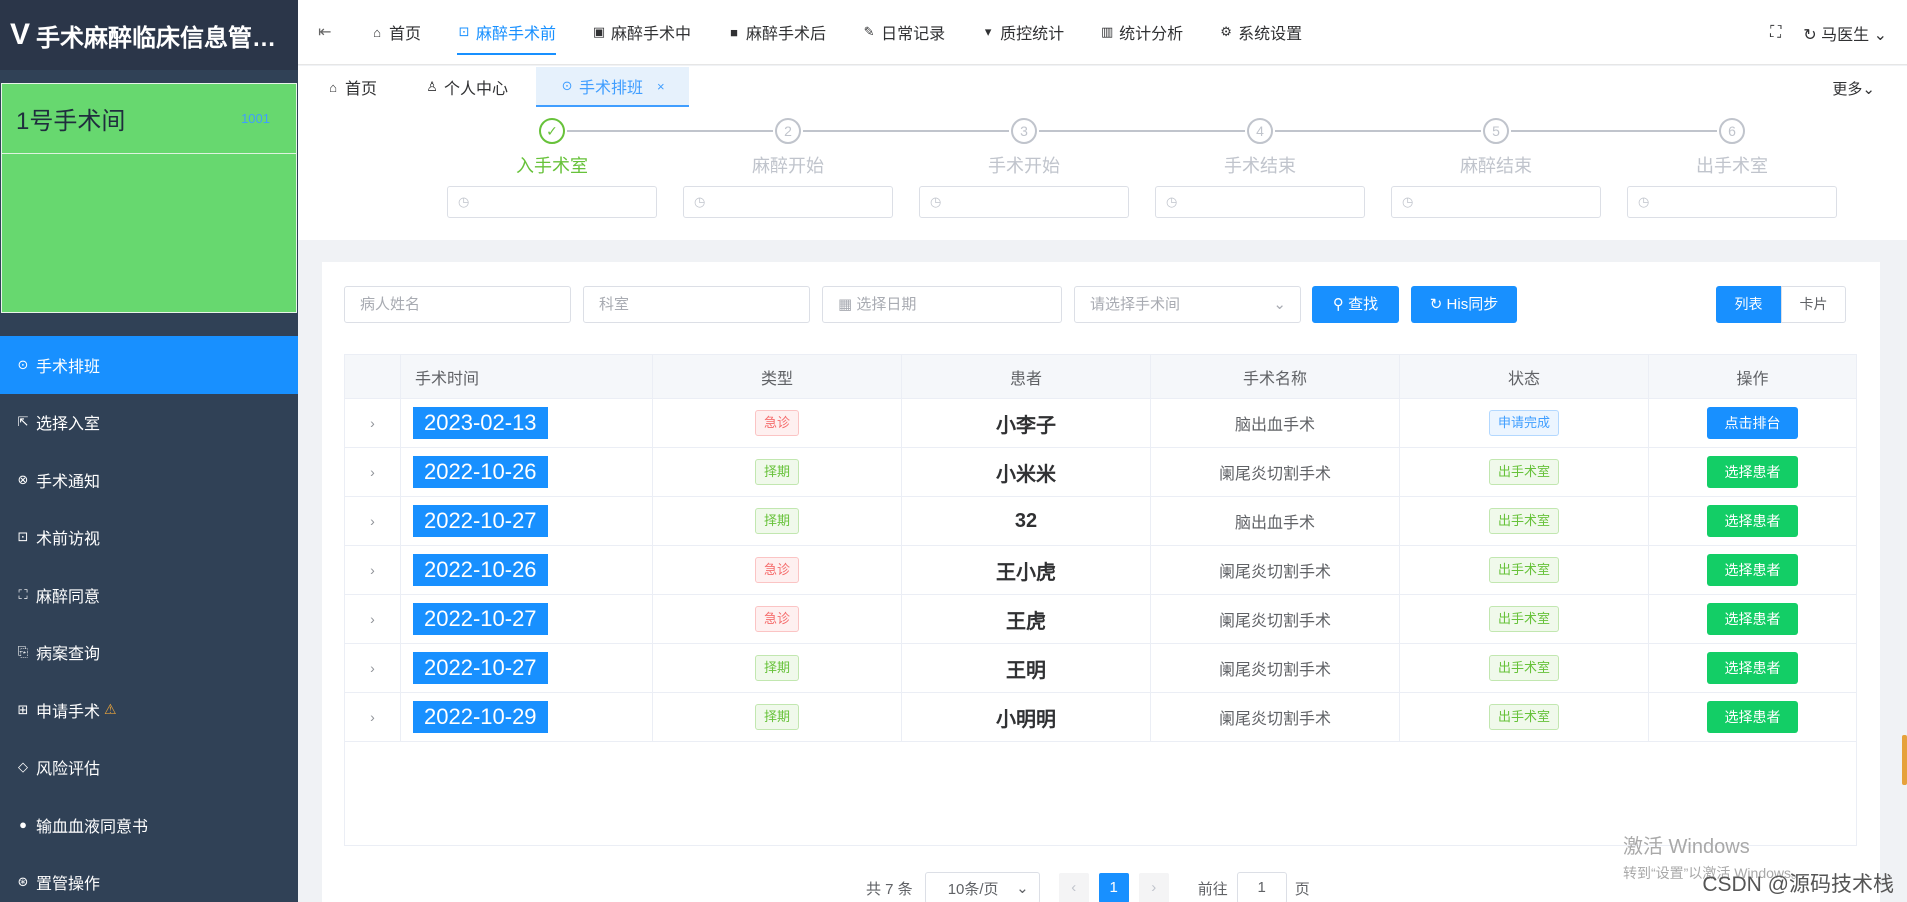 The width and height of the screenshot is (1907, 902). Describe the element at coordinates (68, 597) in the screenshot. I see `sidebar-item-label: 麻醉同意` at that location.